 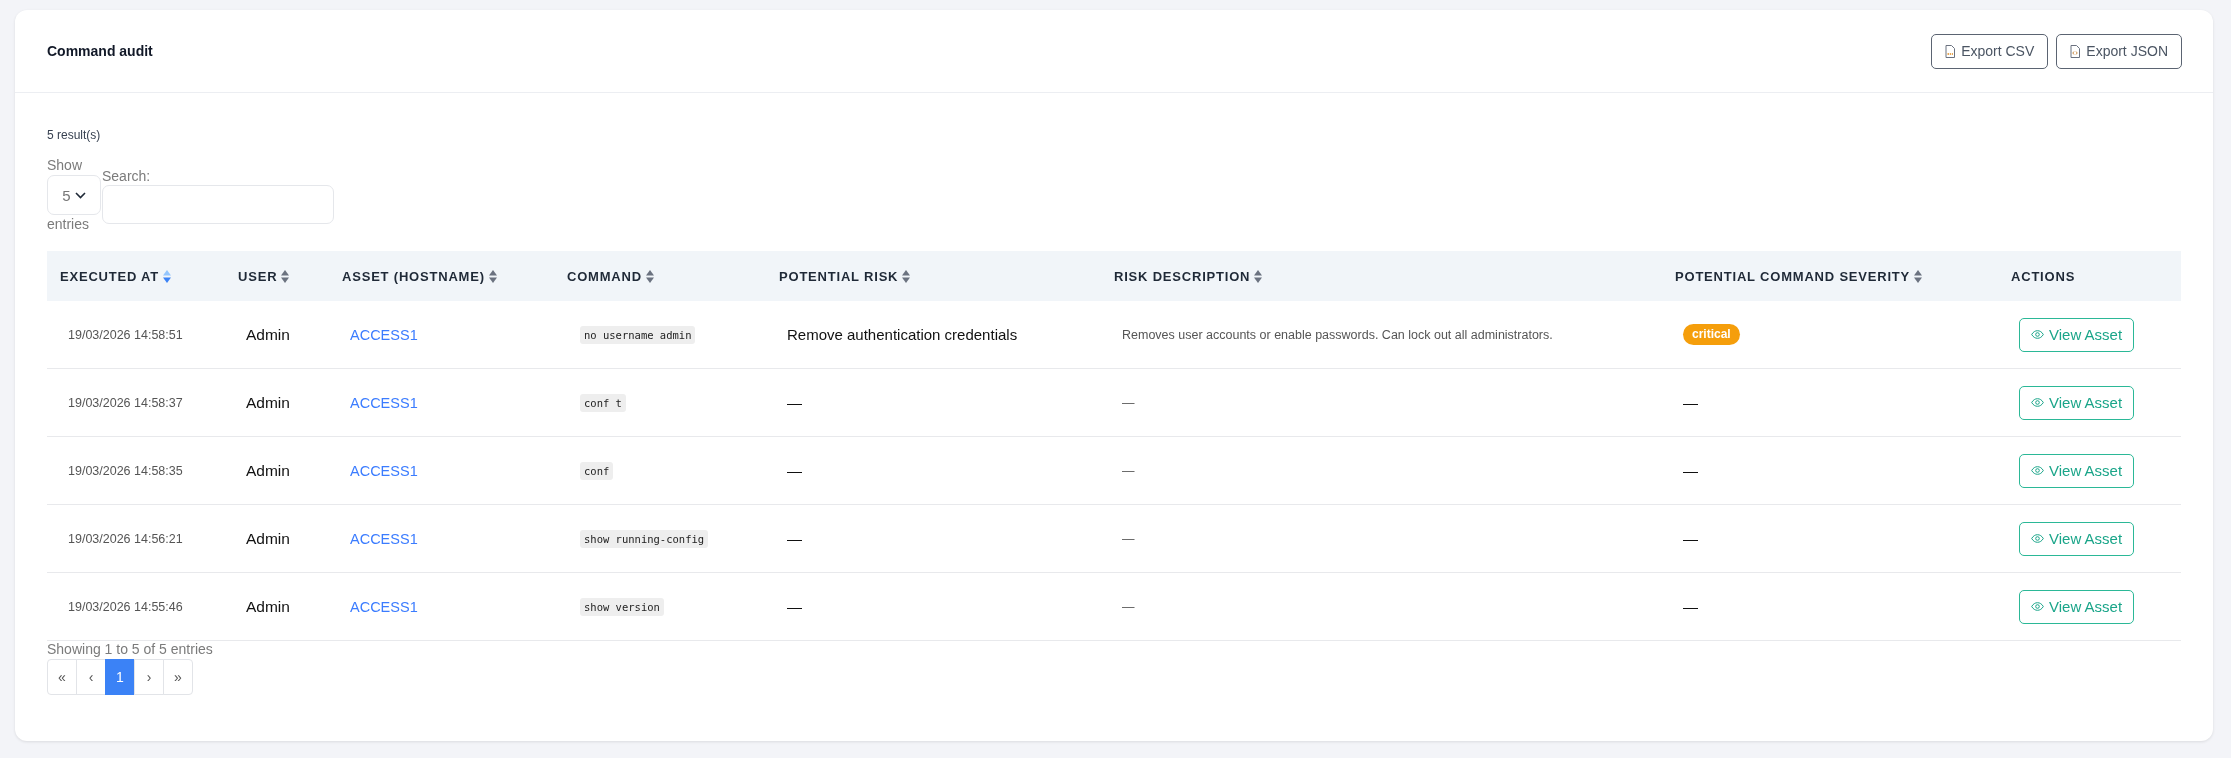 What do you see at coordinates (1182, 276) in the screenshot?
I see `column-header: RISK DESCRIPTION` at bounding box center [1182, 276].